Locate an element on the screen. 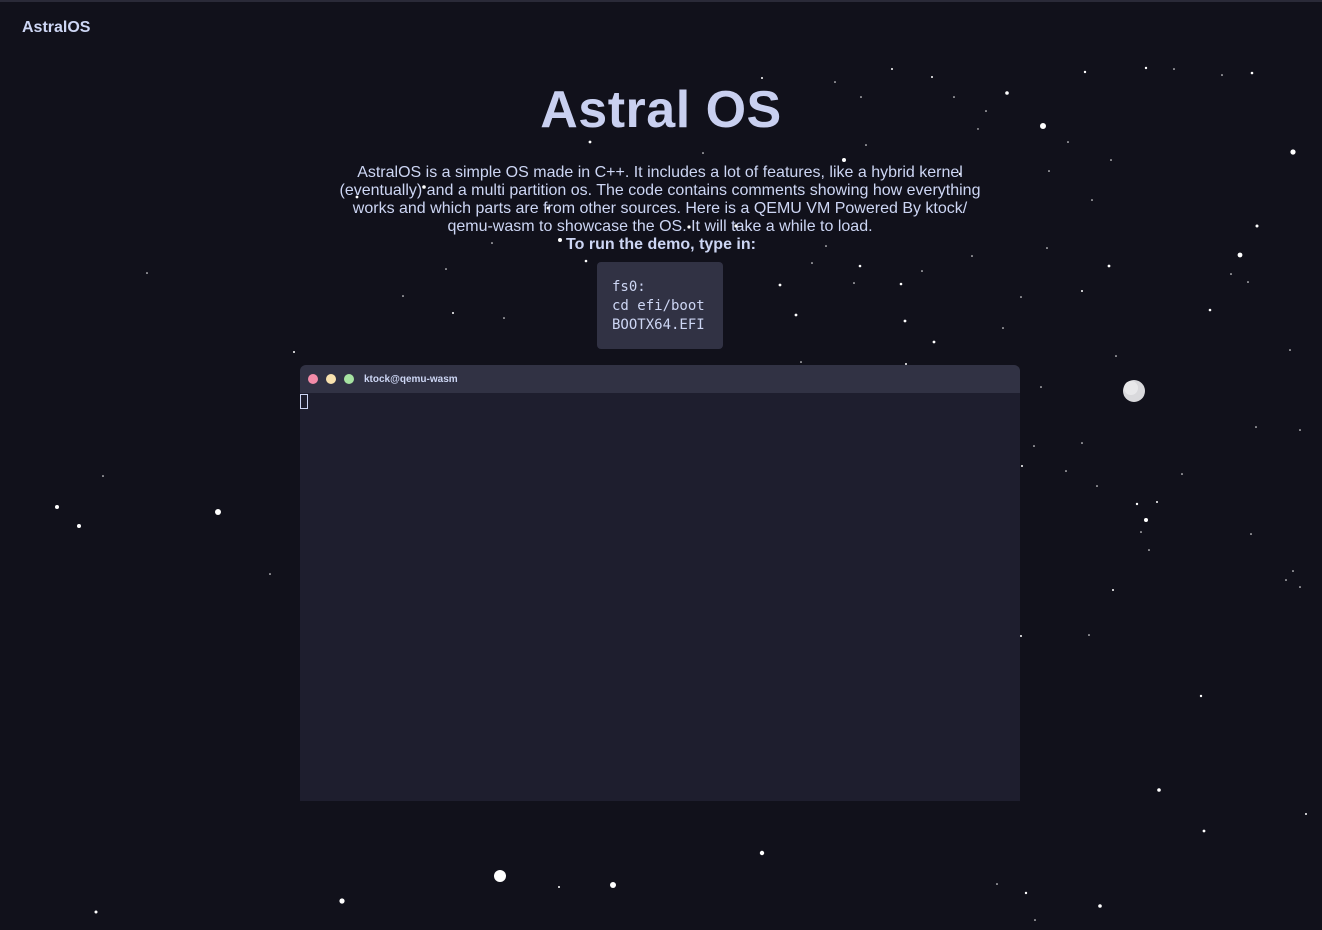 This screenshot has width=1322, height=930. demo-commands-code-block: fs0: cd efi/boot BOOTX64.EFI is located at coordinates (660, 305).